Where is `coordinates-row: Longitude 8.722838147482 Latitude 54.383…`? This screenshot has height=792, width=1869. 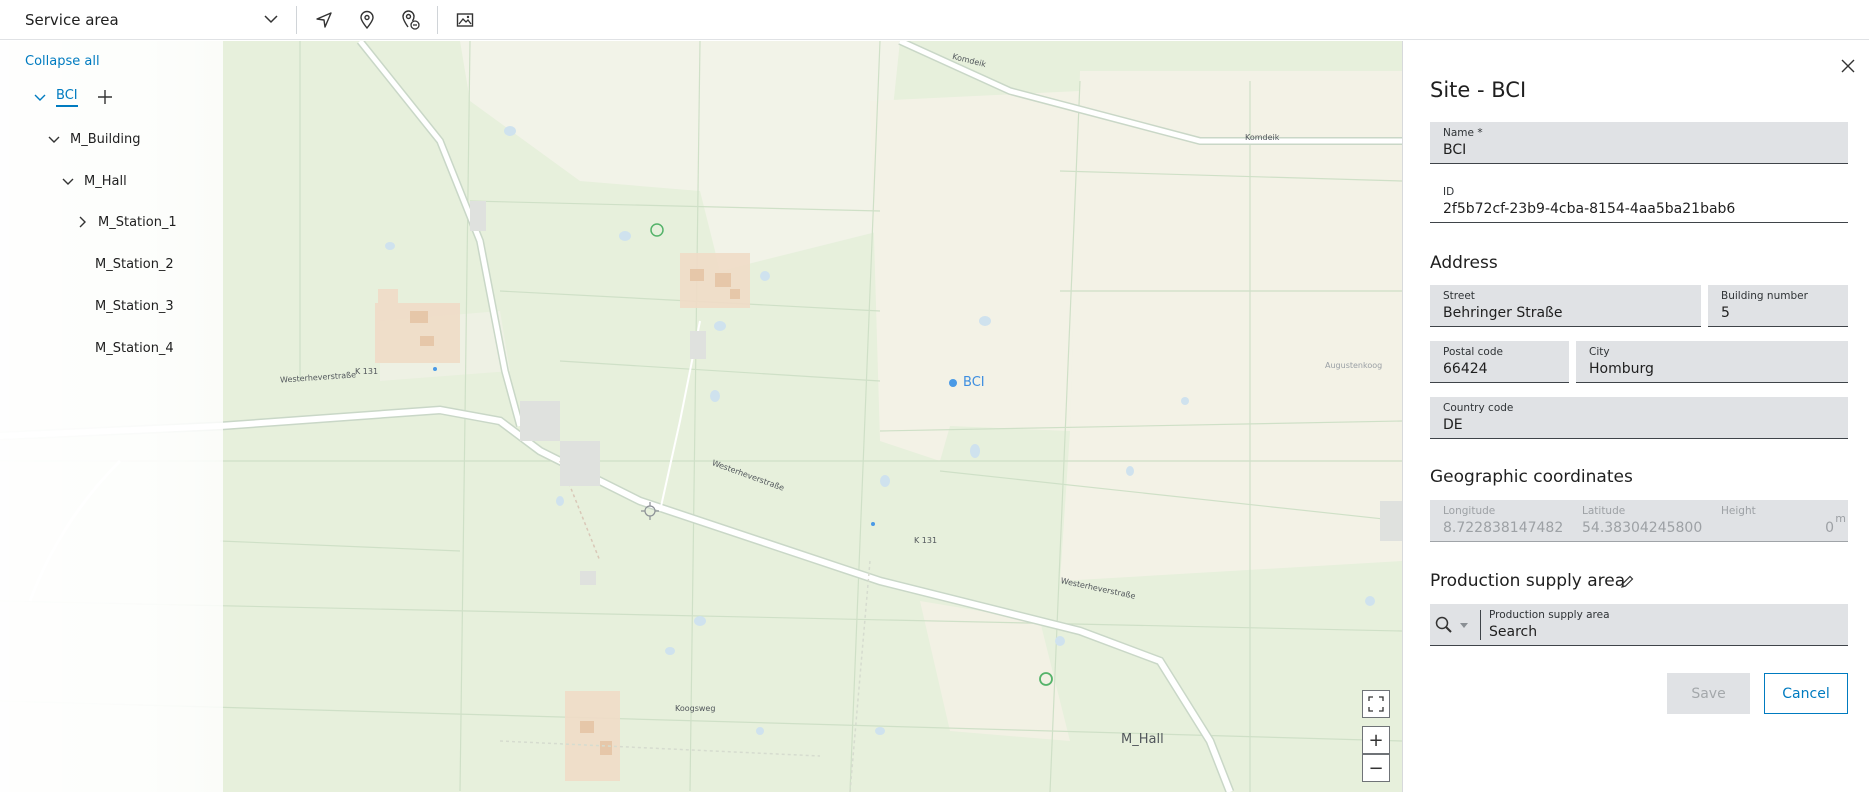 coordinates-row: Longitude 8.722838147482 Latitude 54.383… is located at coordinates (1639, 521).